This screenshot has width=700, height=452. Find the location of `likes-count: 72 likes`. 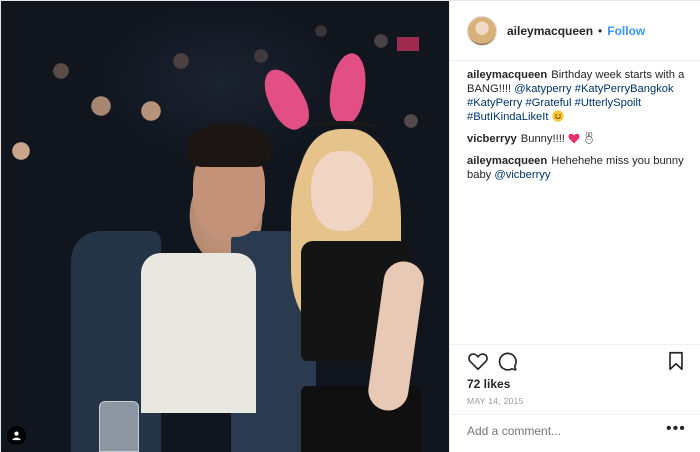

likes-count: 72 likes is located at coordinates (488, 384).